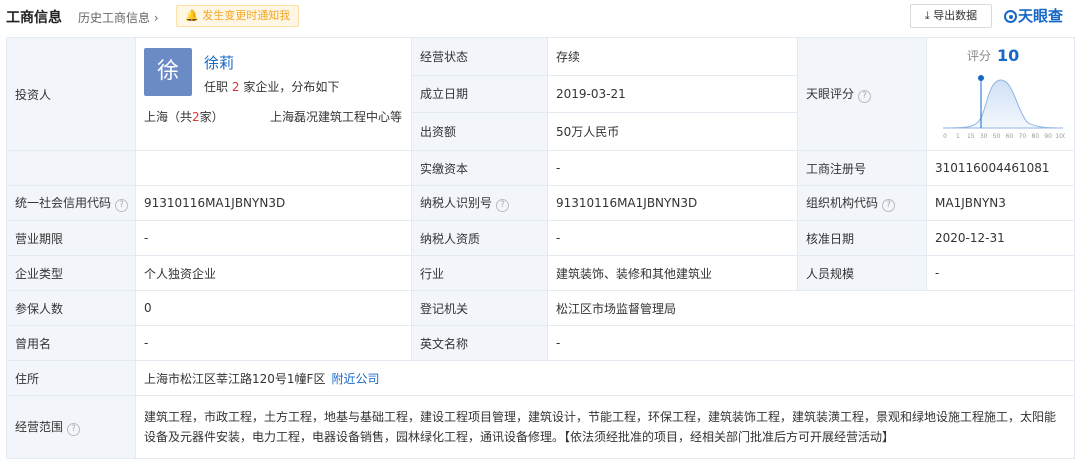 This screenshot has width=1080, height=459. I want to click on staff-label: 人员规模, so click(862, 273).